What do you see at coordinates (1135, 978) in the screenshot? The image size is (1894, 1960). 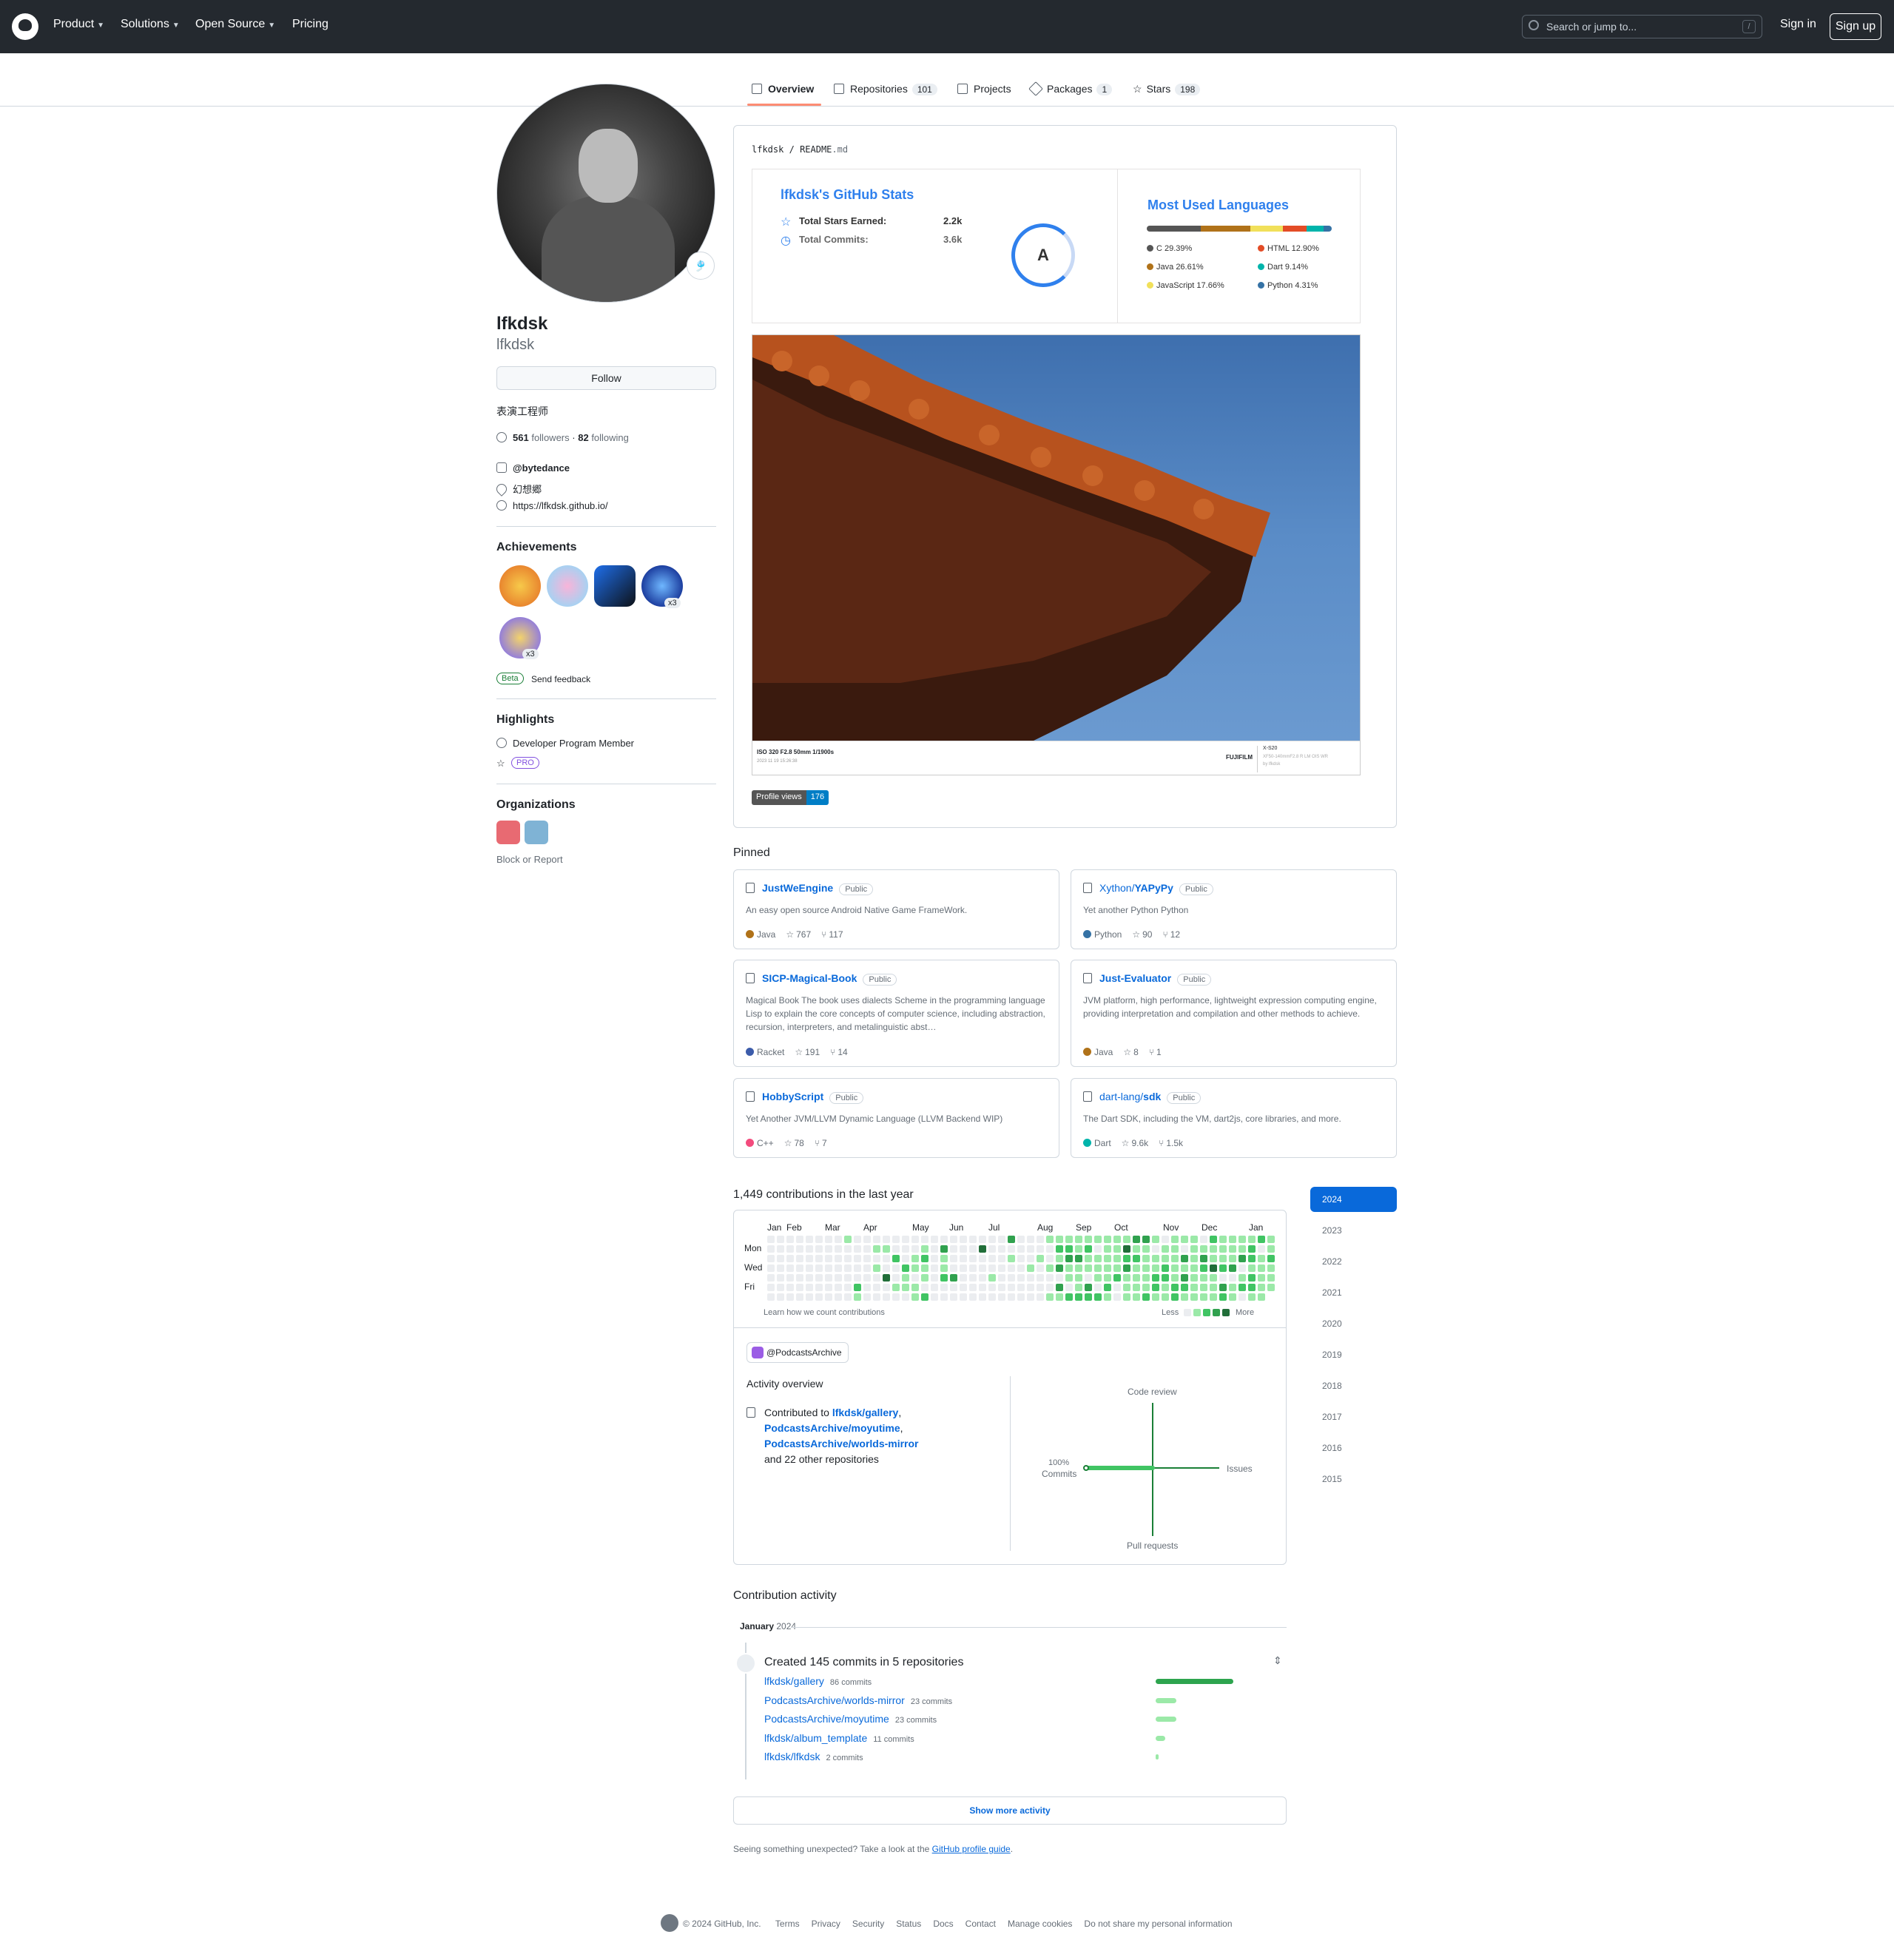 I see `pinned-repo-link: Just-Evaluator` at bounding box center [1135, 978].